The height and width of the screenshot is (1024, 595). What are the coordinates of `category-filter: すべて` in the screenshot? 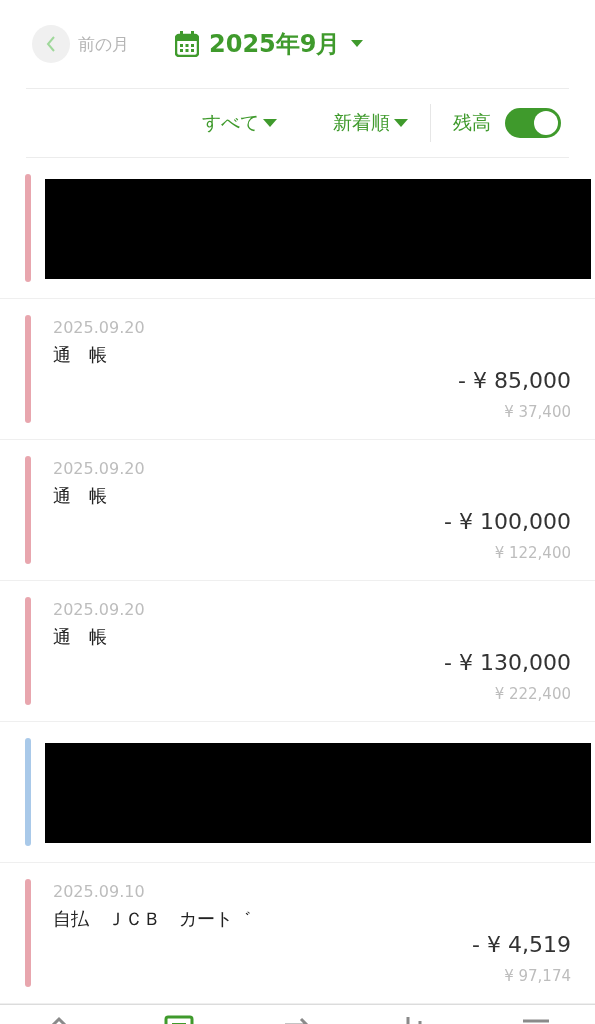 It's located at (239, 123).